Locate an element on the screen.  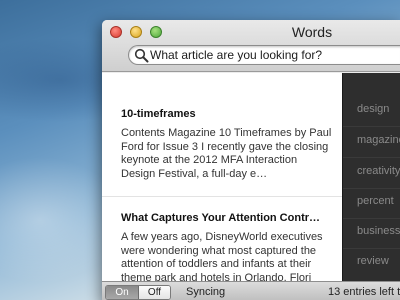
sync-status-text: Syncing is located at coordinates (206, 292).